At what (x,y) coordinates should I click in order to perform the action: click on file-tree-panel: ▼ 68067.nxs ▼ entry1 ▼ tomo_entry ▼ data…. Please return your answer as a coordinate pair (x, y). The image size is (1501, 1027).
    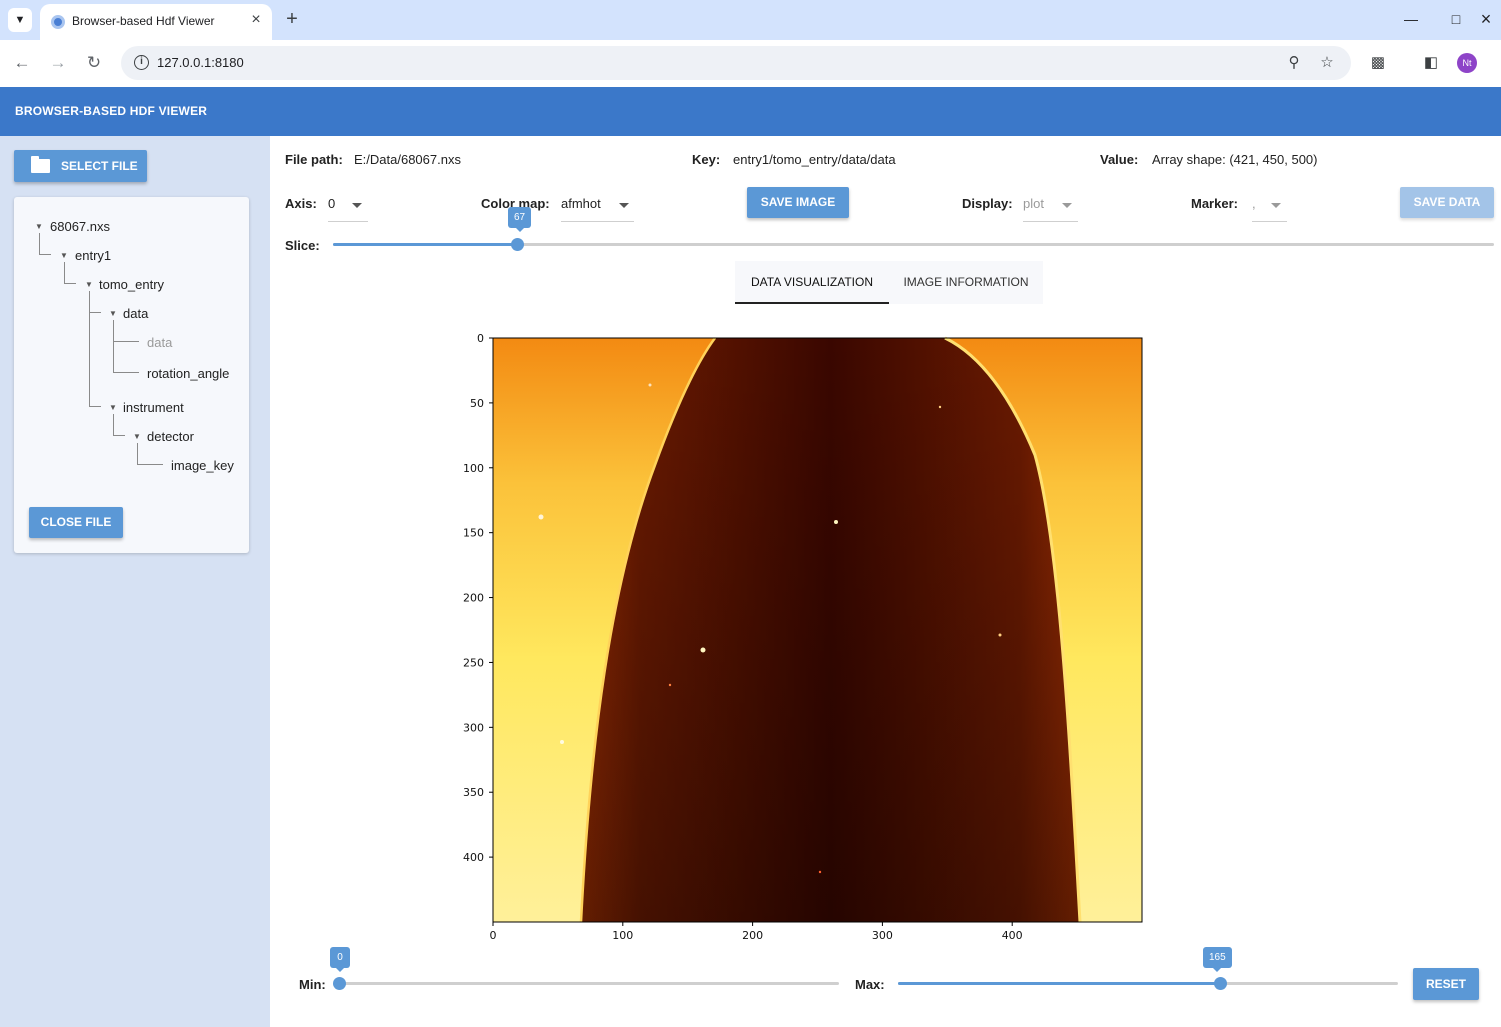
    Looking at the image, I should click on (131, 375).